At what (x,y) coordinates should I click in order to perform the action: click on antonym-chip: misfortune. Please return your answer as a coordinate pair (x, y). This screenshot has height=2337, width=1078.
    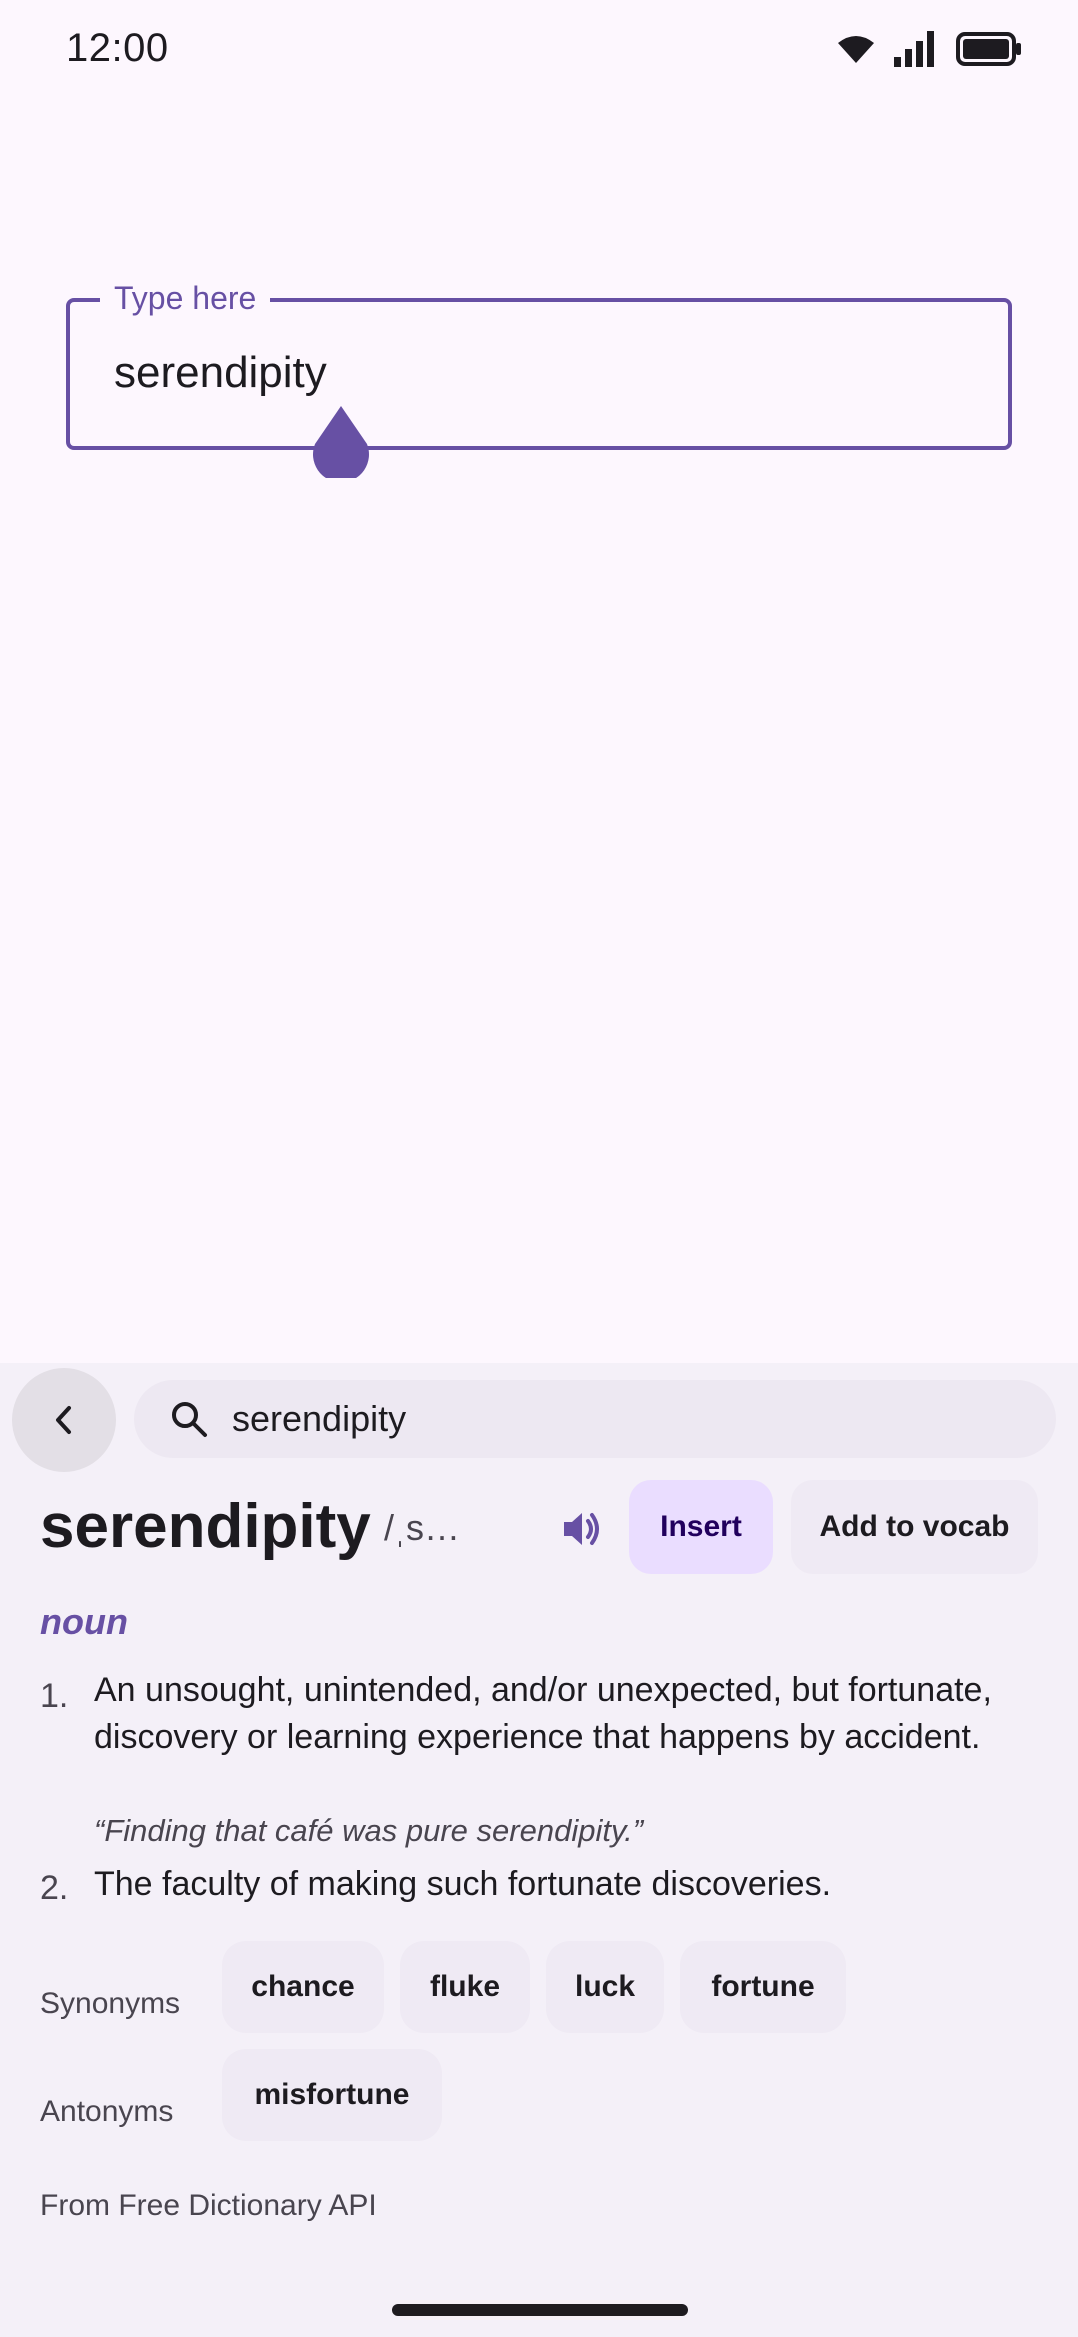
    Looking at the image, I should click on (332, 2095).